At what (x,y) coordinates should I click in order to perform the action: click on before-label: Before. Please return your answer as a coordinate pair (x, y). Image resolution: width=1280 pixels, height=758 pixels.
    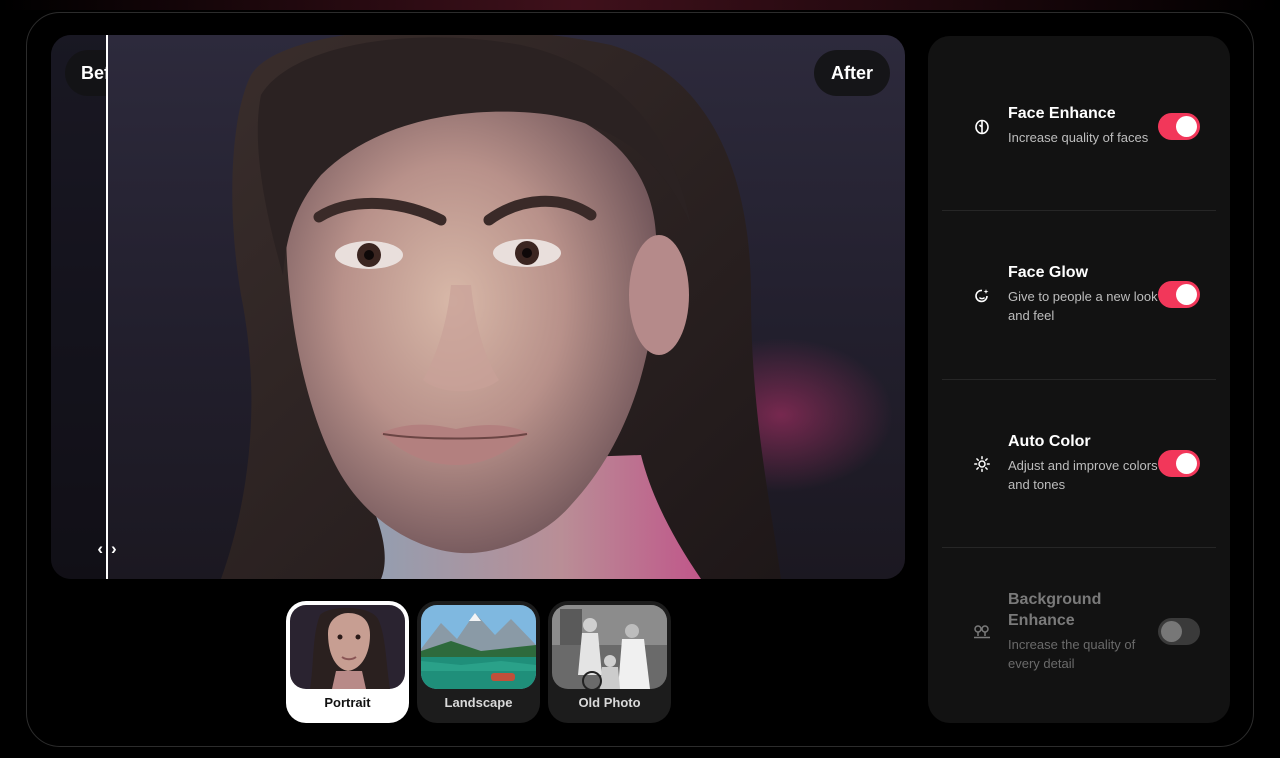
    Looking at the image, I should click on (86, 73).